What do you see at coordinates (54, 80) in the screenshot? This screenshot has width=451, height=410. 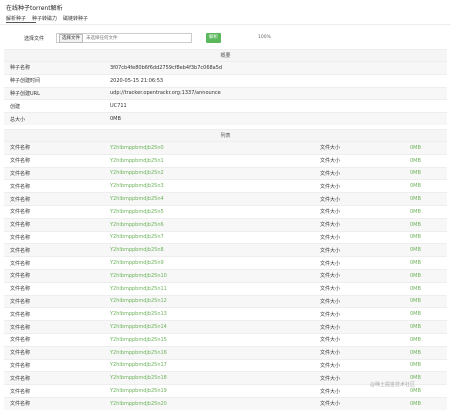 I see `summary-label: 种子创建时间` at bounding box center [54, 80].